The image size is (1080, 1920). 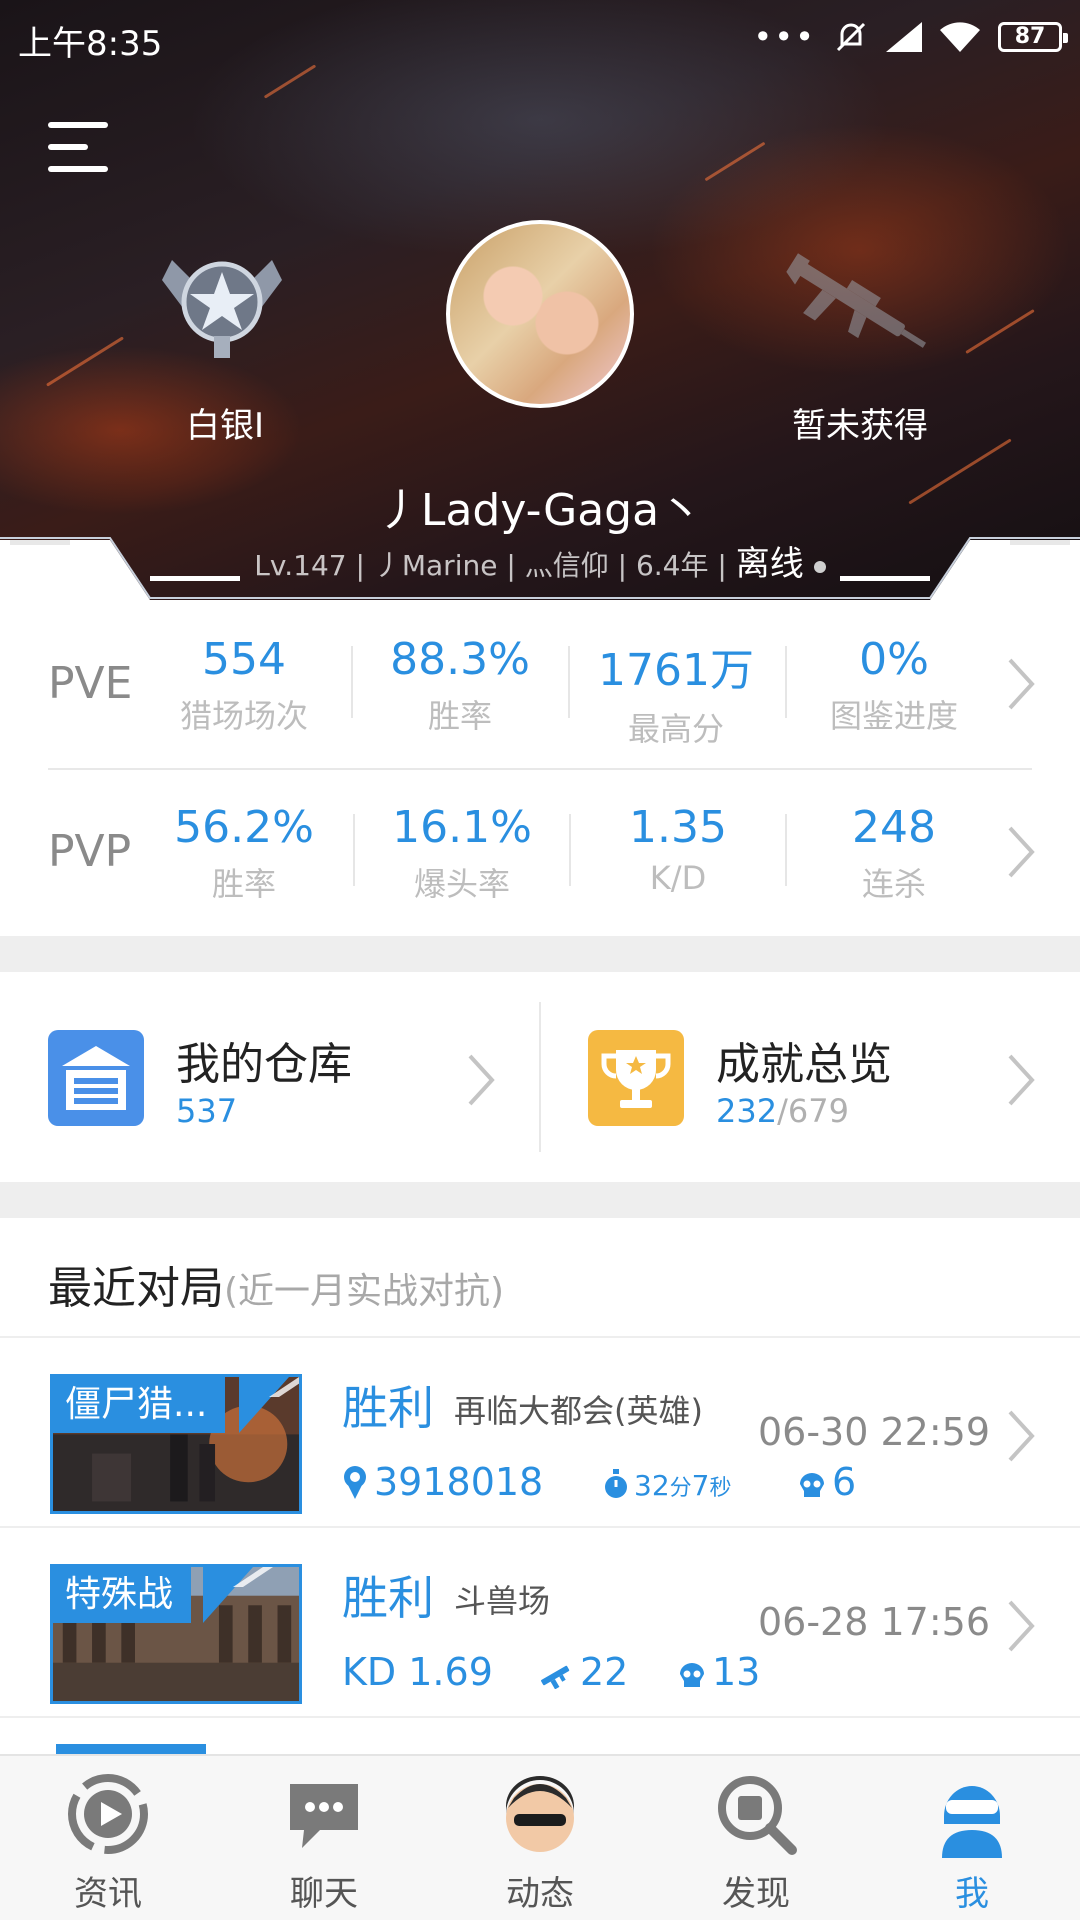 I want to click on stat-cell: 1761万 最高分, so click(x=676, y=692).